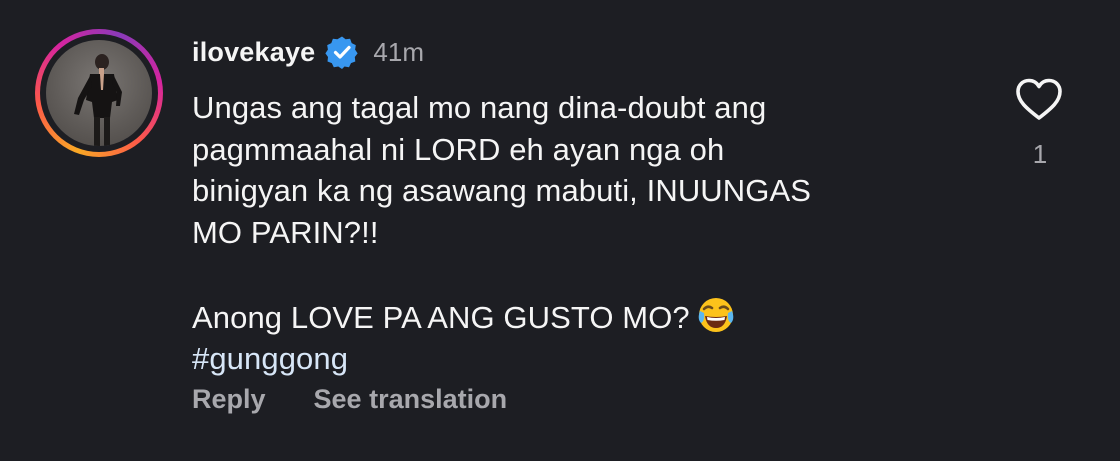 Image resolution: width=1120 pixels, height=461 pixels. What do you see at coordinates (479, 107) in the screenshot?
I see `comment-text-line: Ungas ang tagal mo nang dina-doubt ang` at bounding box center [479, 107].